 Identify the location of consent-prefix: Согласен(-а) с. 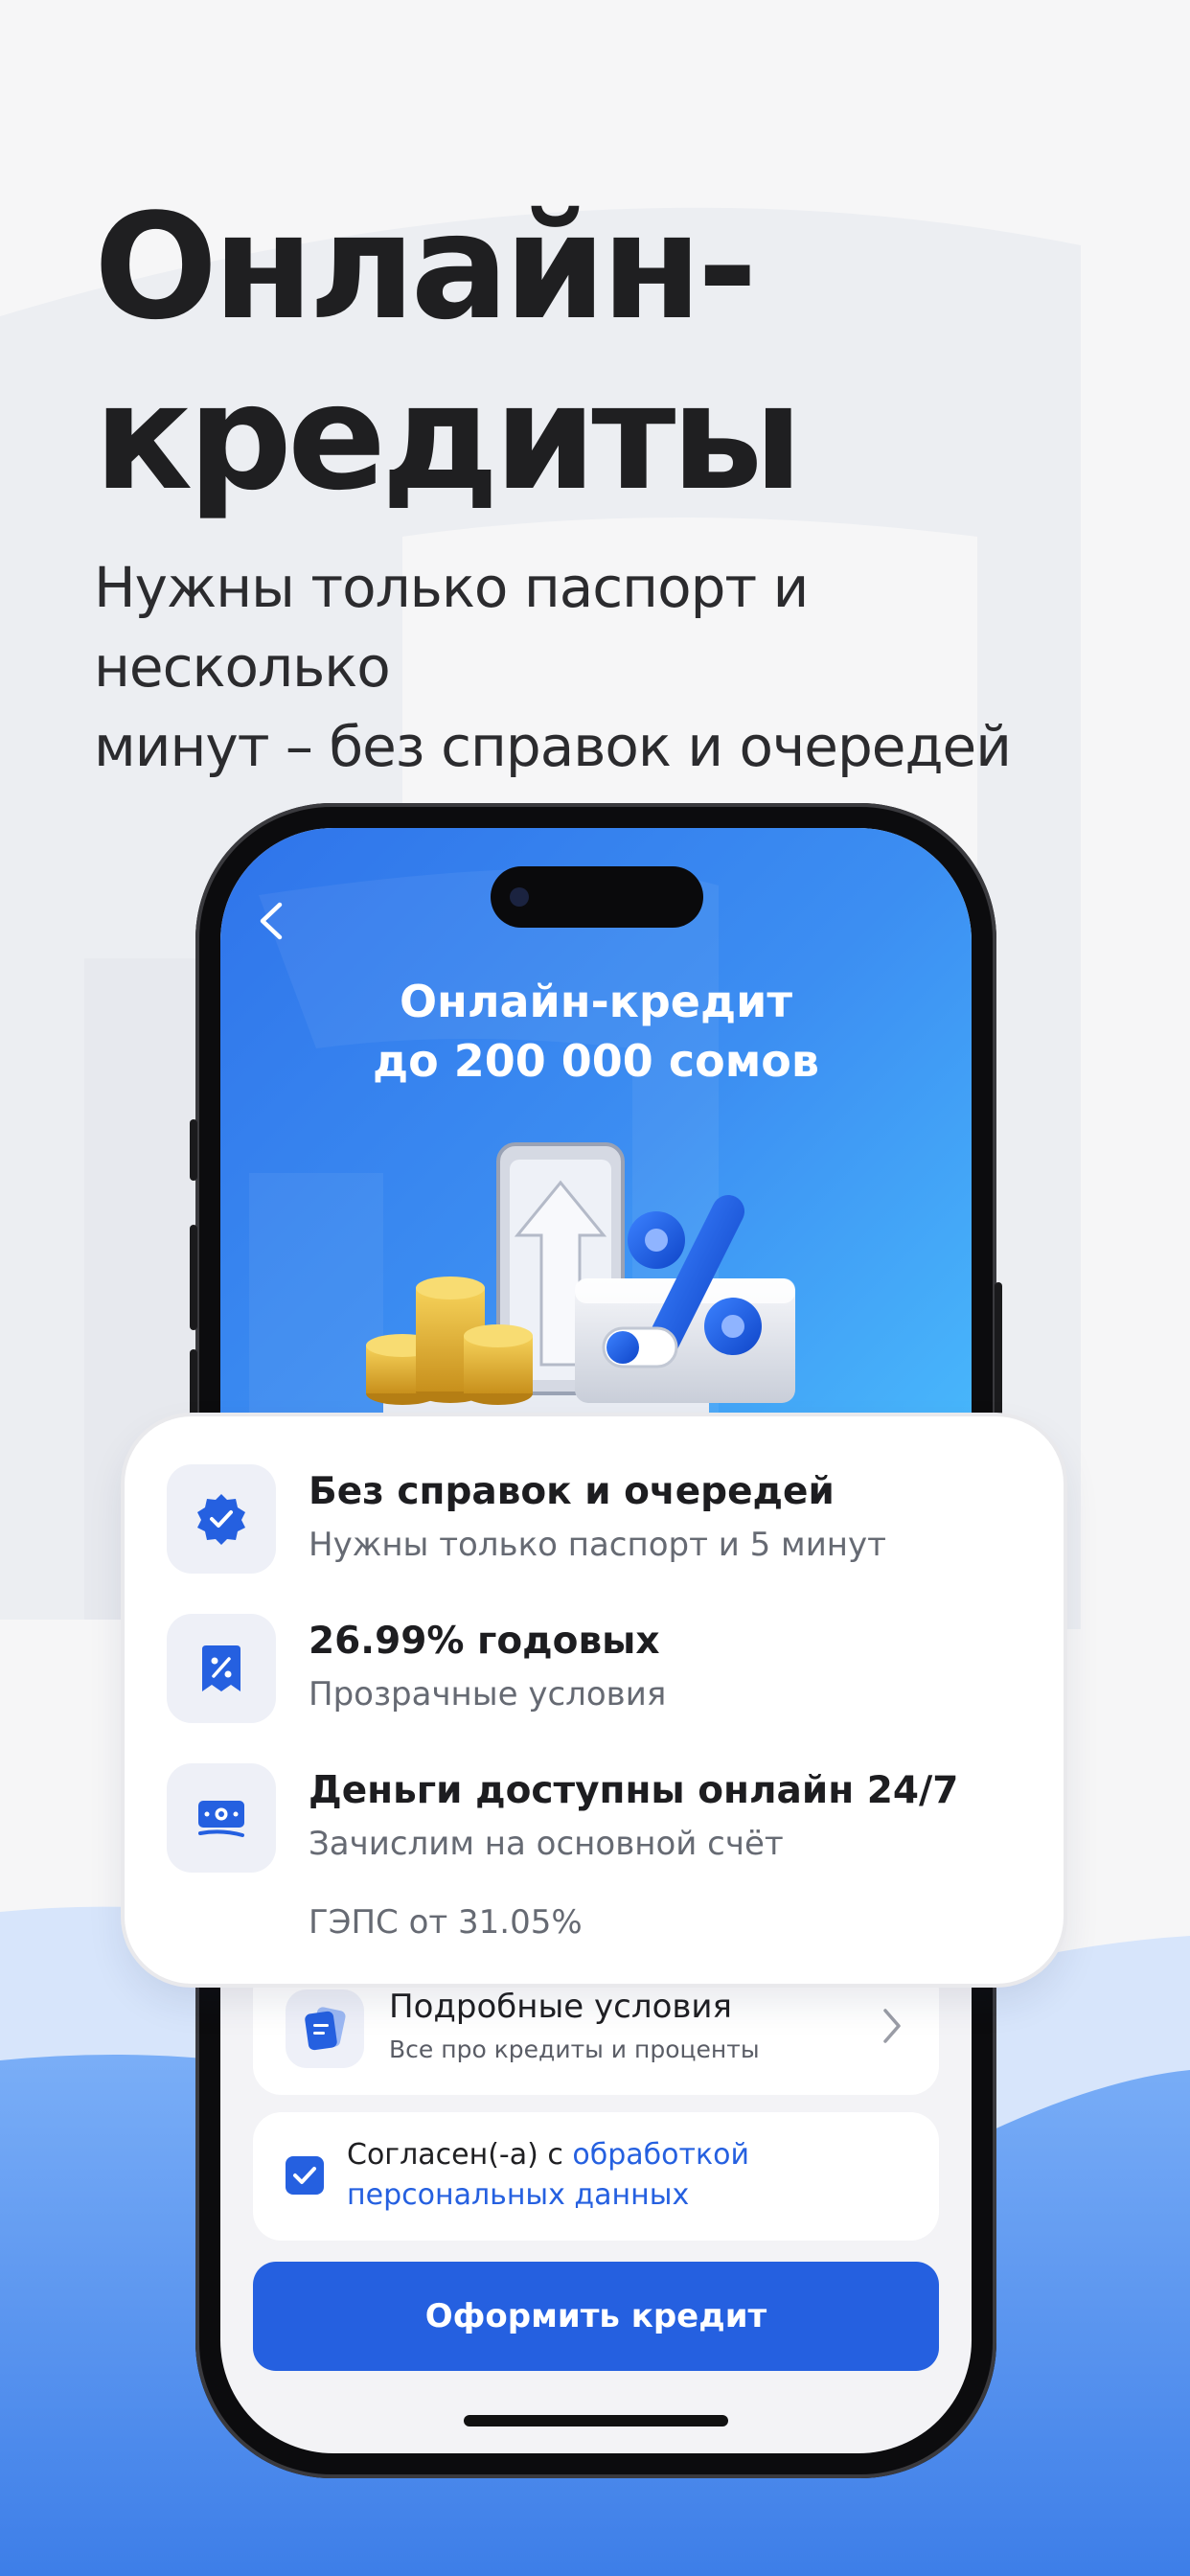
(460, 2155).